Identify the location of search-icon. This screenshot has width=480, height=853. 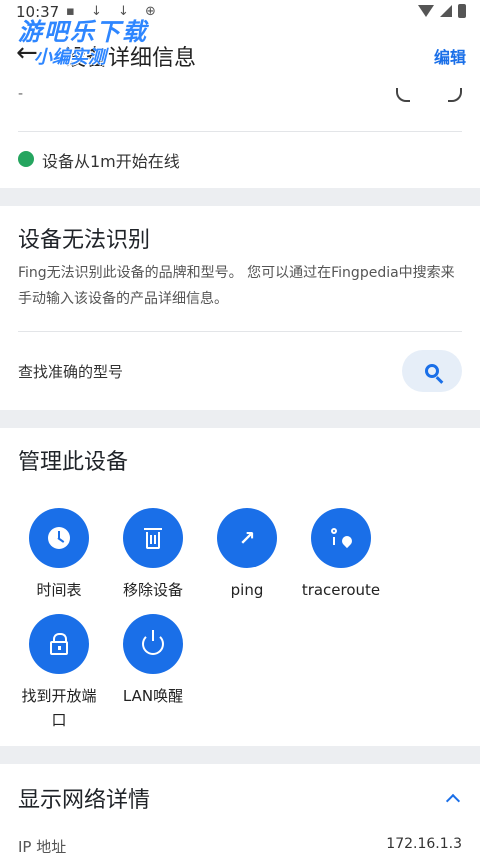
(432, 371).